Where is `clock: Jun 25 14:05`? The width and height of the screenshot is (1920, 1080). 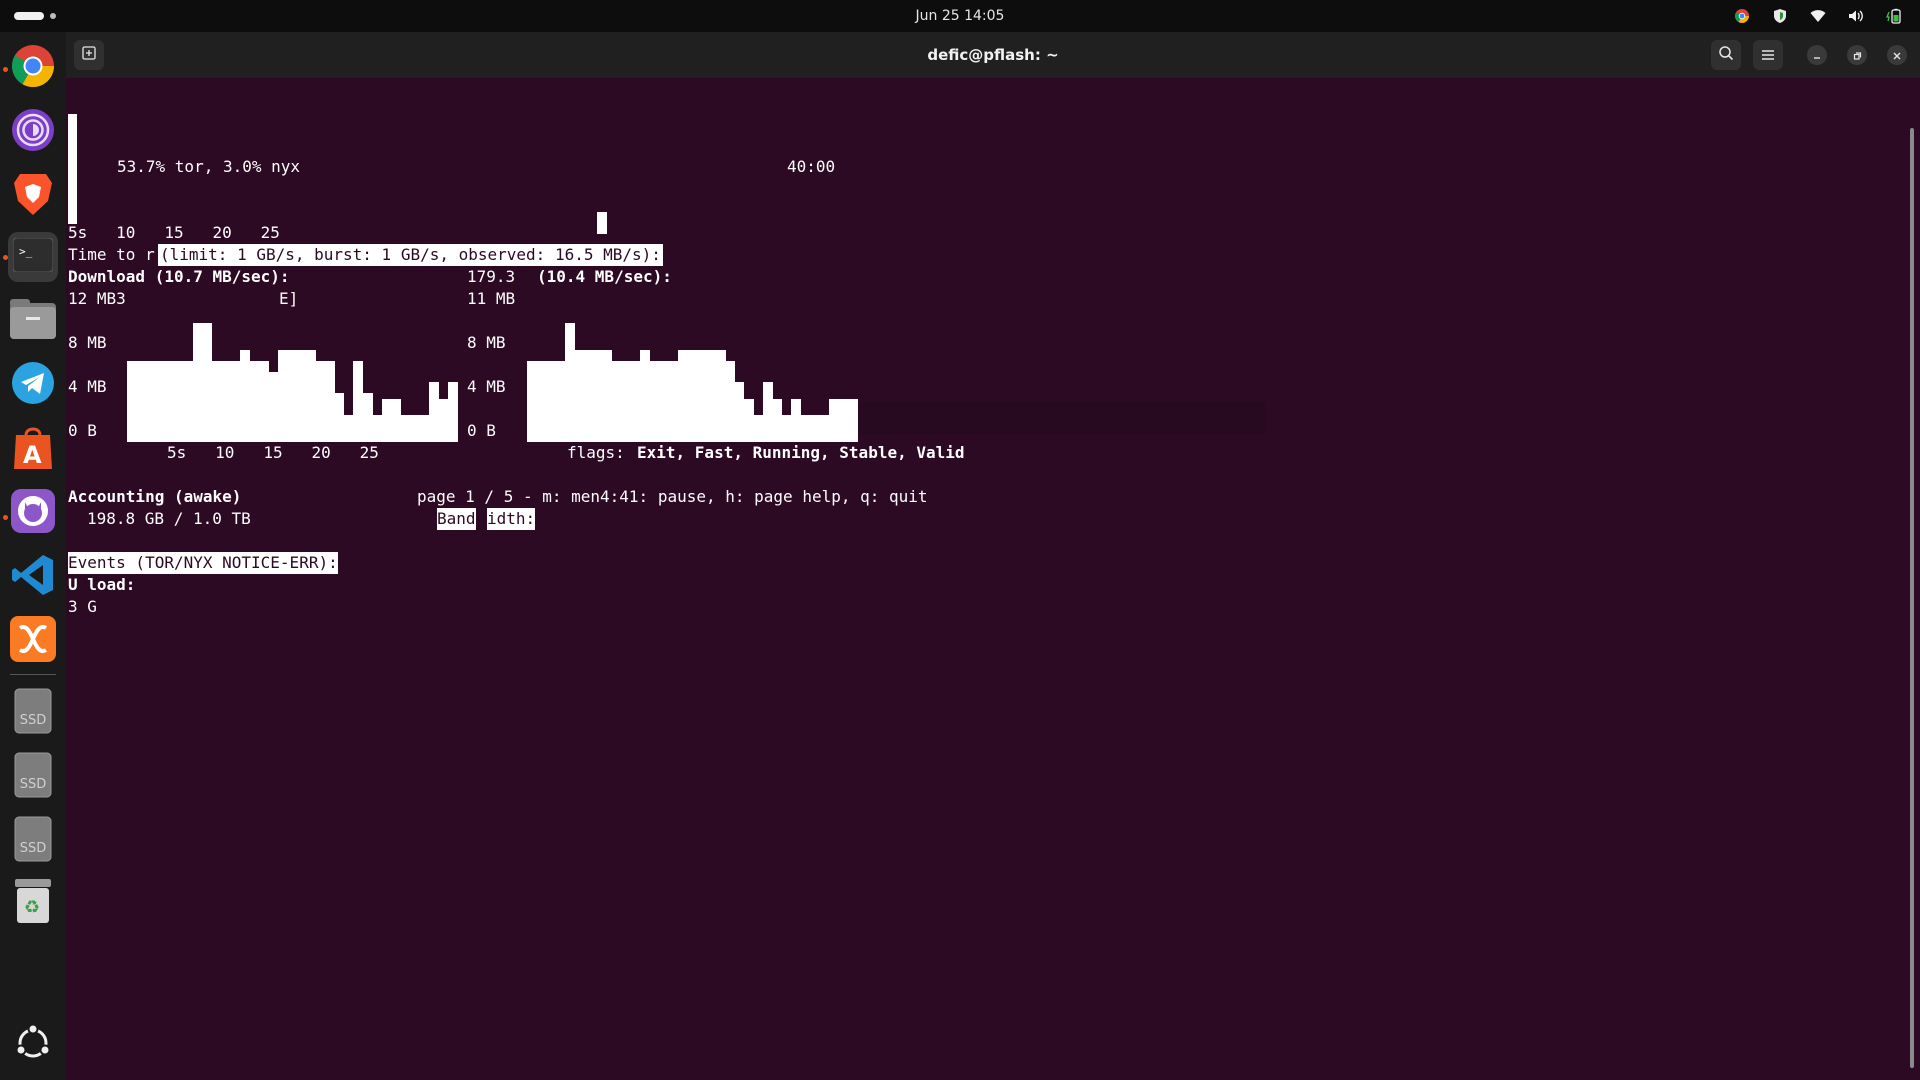
clock: Jun 25 14:05 is located at coordinates (960, 16).